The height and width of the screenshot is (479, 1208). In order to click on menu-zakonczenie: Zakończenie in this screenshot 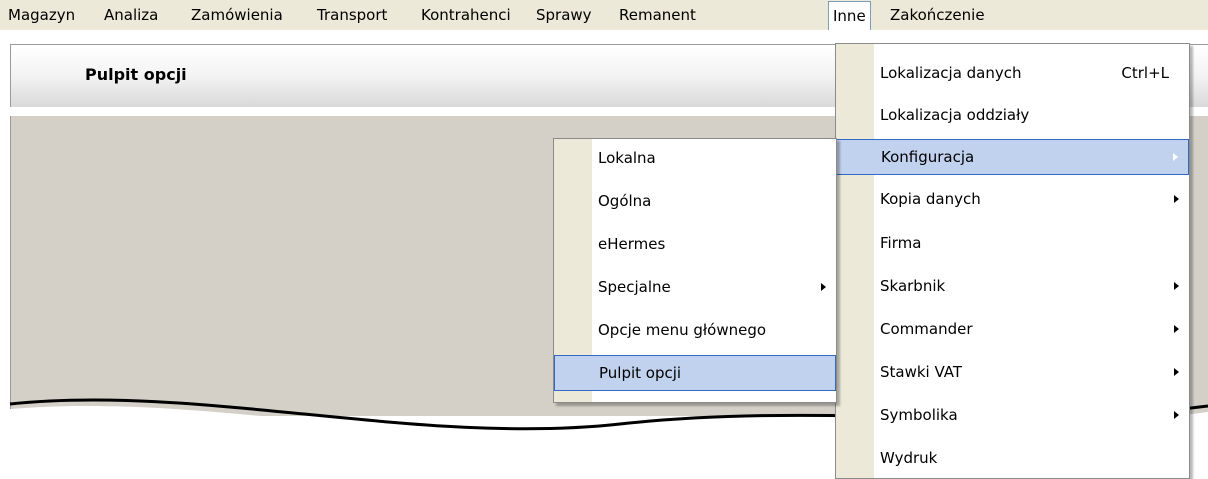, I will do `click(937, 15)`.